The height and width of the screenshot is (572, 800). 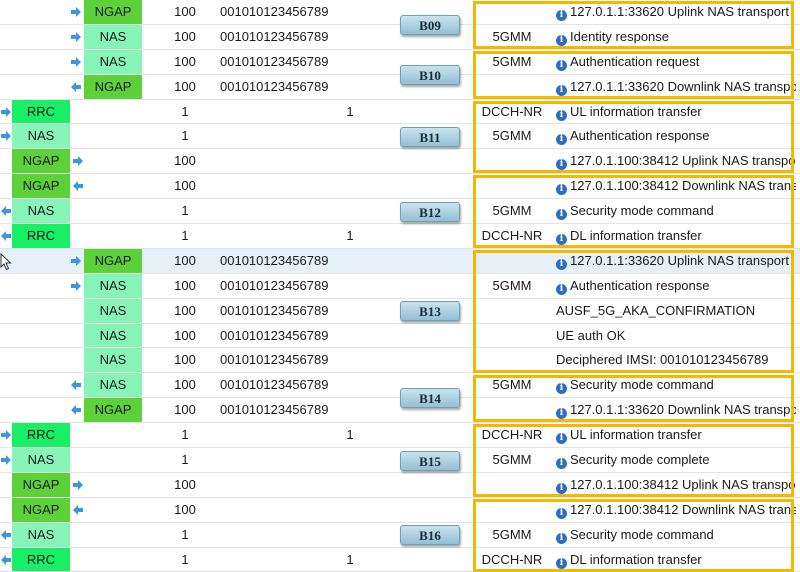 I want to click on info-text: AUSF_5G_AKA_CONFIRMATION, so click(x=656, y=310).